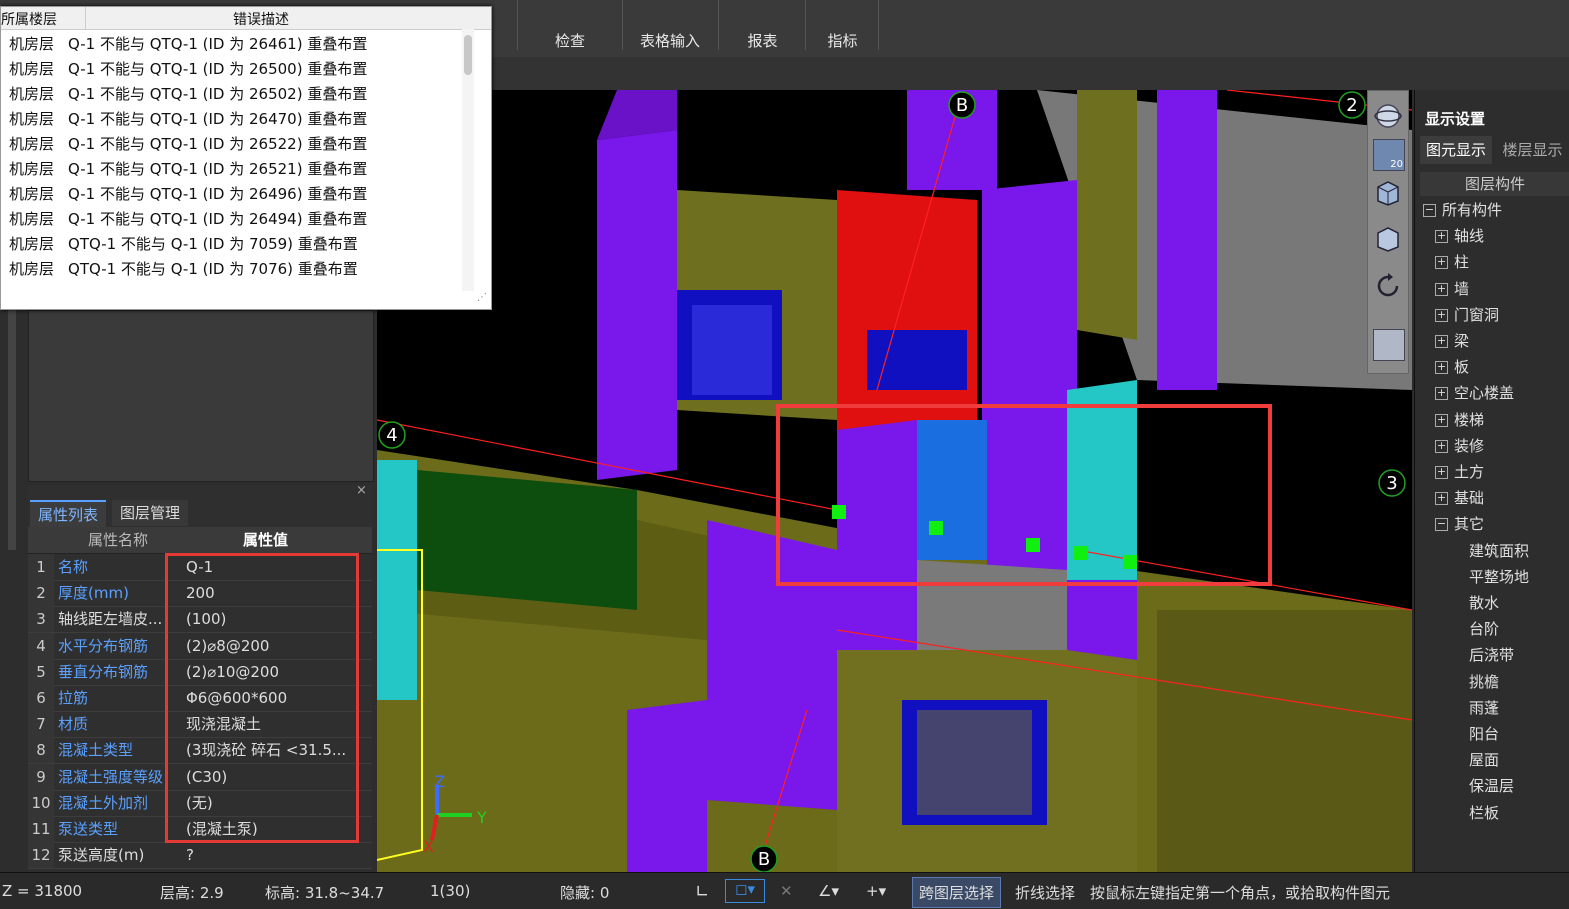 The image size is (1569, 909). I want to click on error-row: 机房层 Q-1 不能与 QTQ-1 (ID 为 26494) 重叠布置, so click(188, 219).